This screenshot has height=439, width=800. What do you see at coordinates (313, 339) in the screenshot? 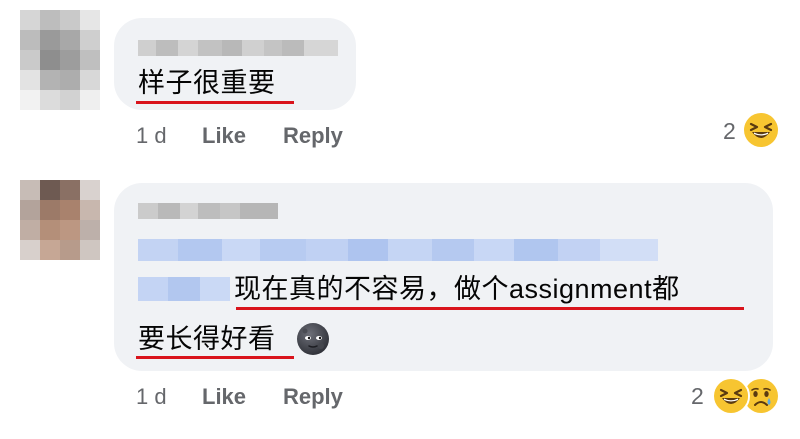
I see `new-moon-face-icon` at bounding box center [313, 339].